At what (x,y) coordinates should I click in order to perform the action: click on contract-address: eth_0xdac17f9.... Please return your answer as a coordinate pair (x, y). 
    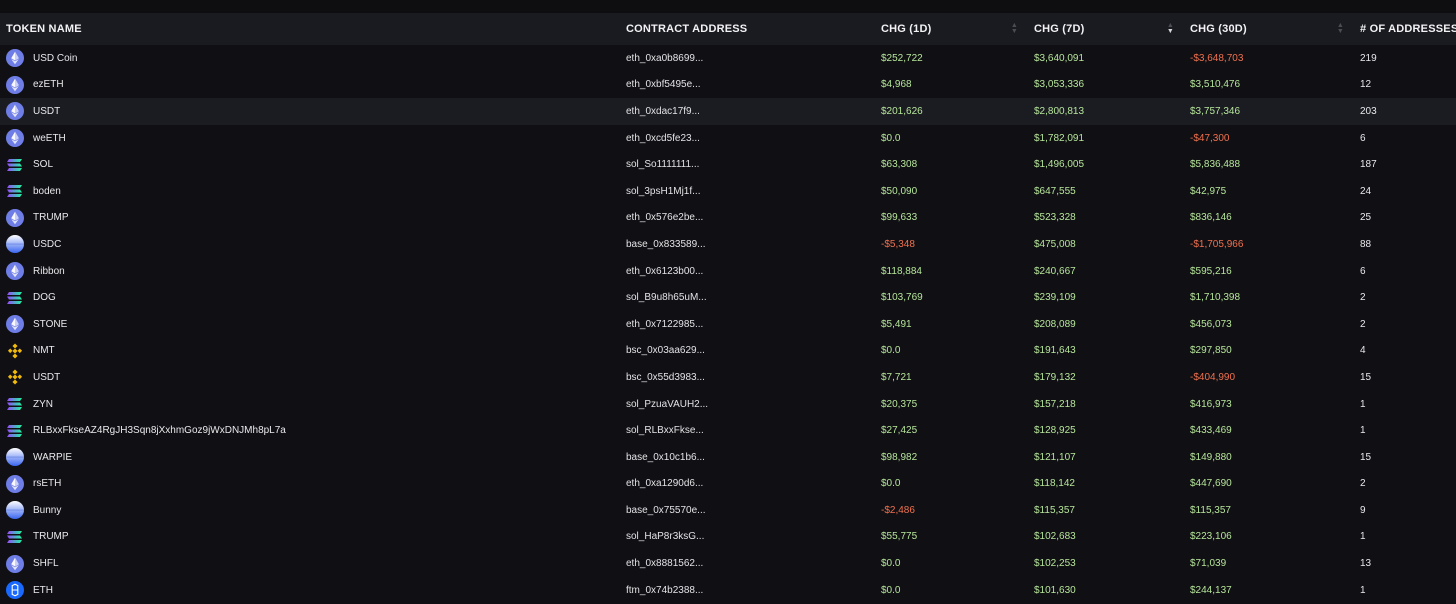
    Looking at the image, I should click on (747, 111).